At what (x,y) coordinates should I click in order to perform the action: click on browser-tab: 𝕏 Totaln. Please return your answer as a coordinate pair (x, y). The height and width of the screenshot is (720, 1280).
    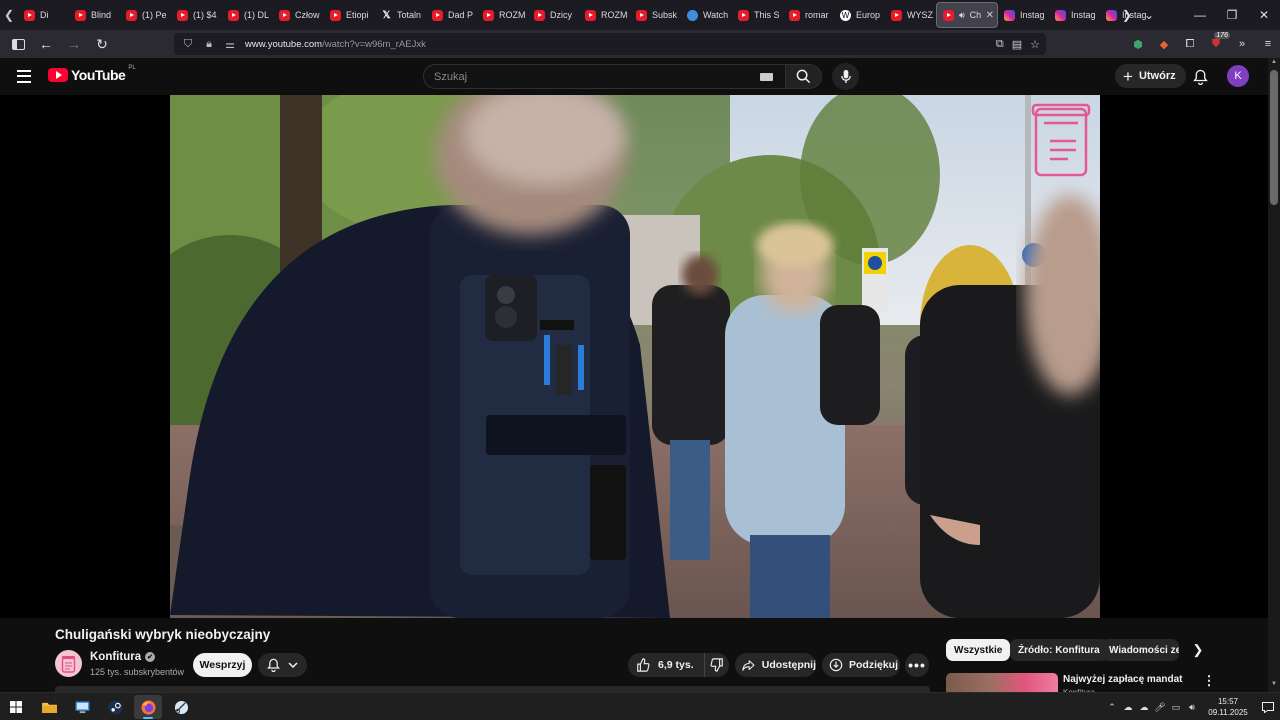
    Looking at the image, I should click on (400, 15).